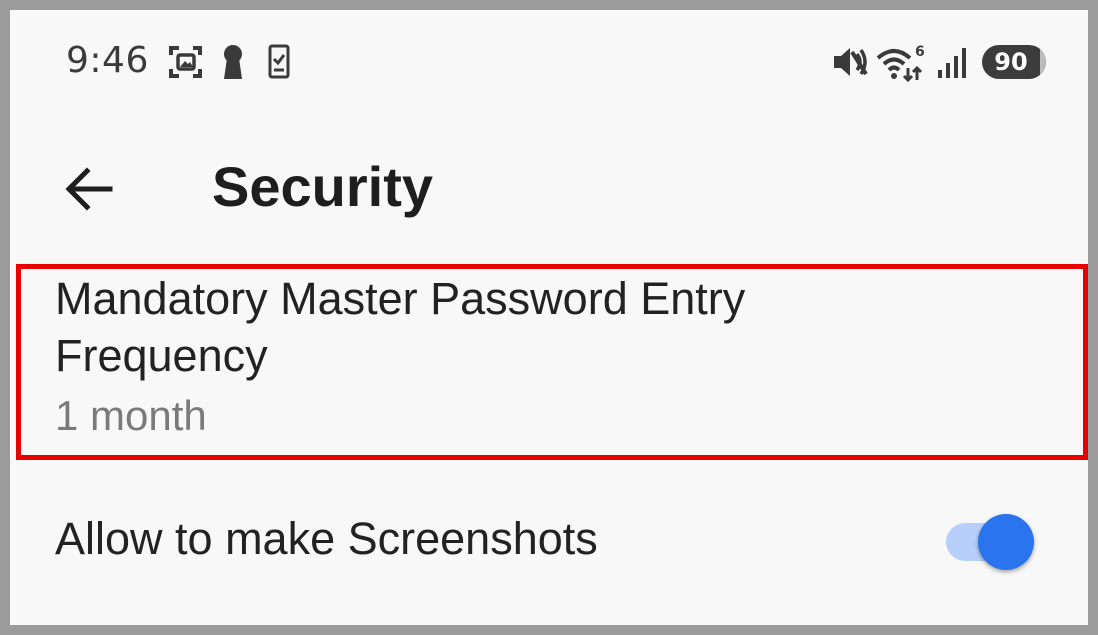 This screenshot has width=1098, height=635. What do you see at coordinates (131, 415) in the screenshot?
I see `setting-summary: 1 month` at bounding box center [131, 415].